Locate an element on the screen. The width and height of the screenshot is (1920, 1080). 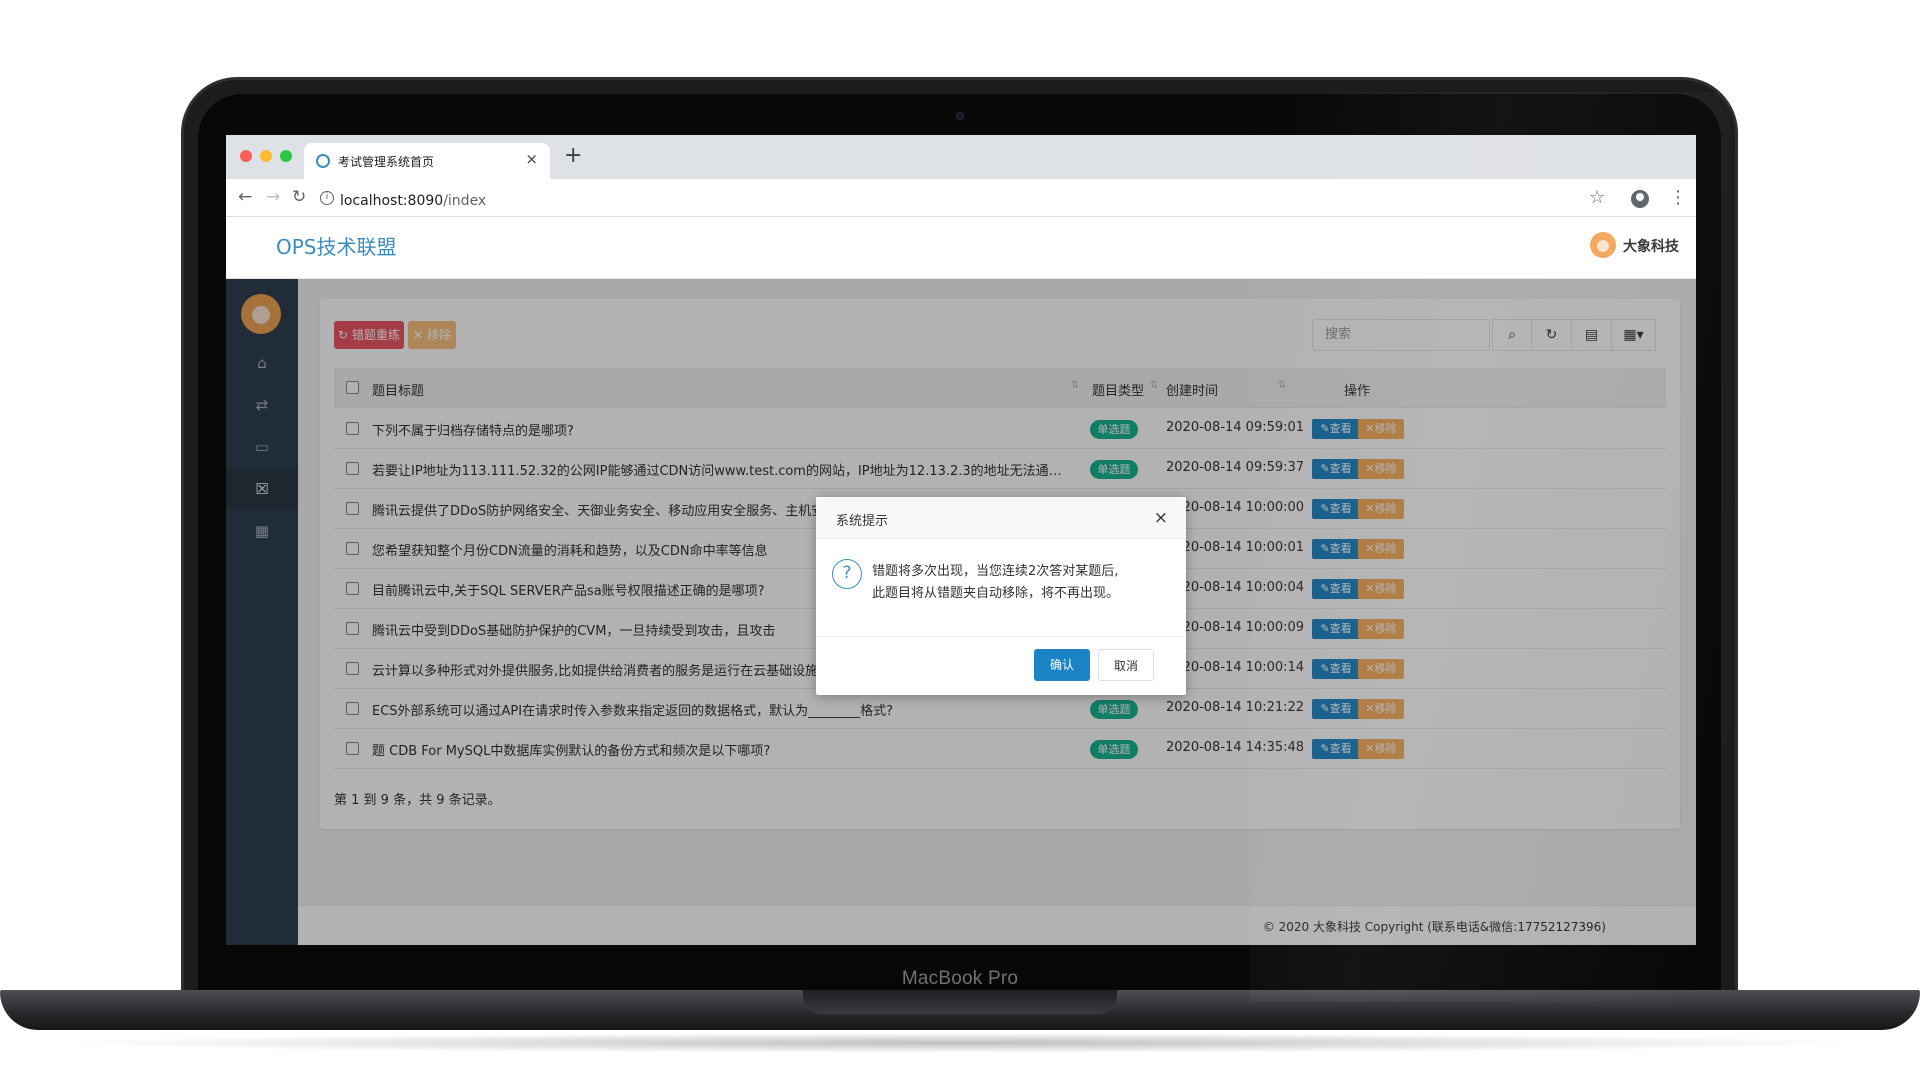
camera is located at coordinates (960, 116).